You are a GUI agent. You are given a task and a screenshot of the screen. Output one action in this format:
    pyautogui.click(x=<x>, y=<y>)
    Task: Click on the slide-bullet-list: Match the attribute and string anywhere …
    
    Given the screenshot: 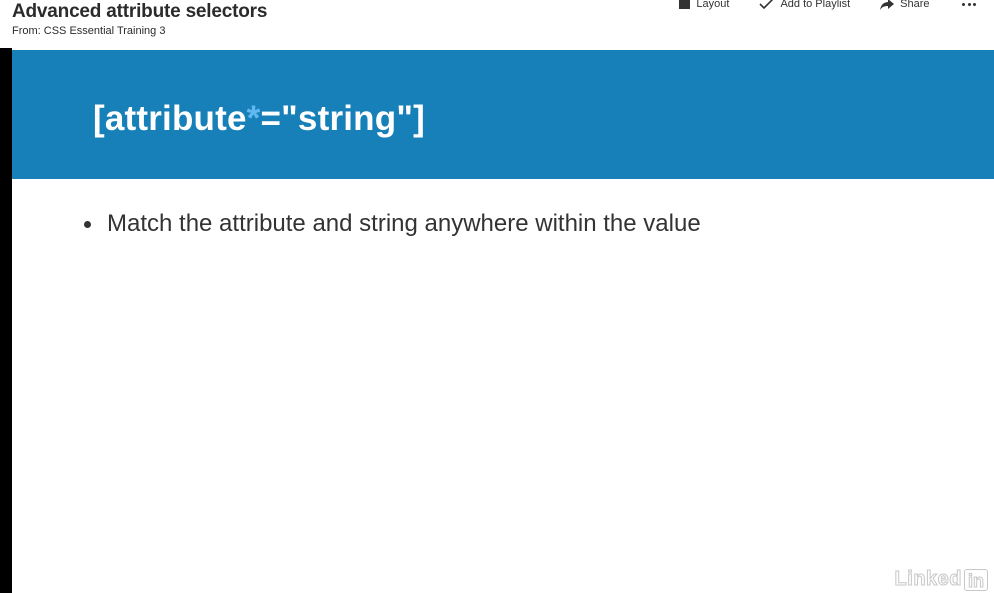 What is the action you would take?
    pyautogui.click(x=392, y=224)
    